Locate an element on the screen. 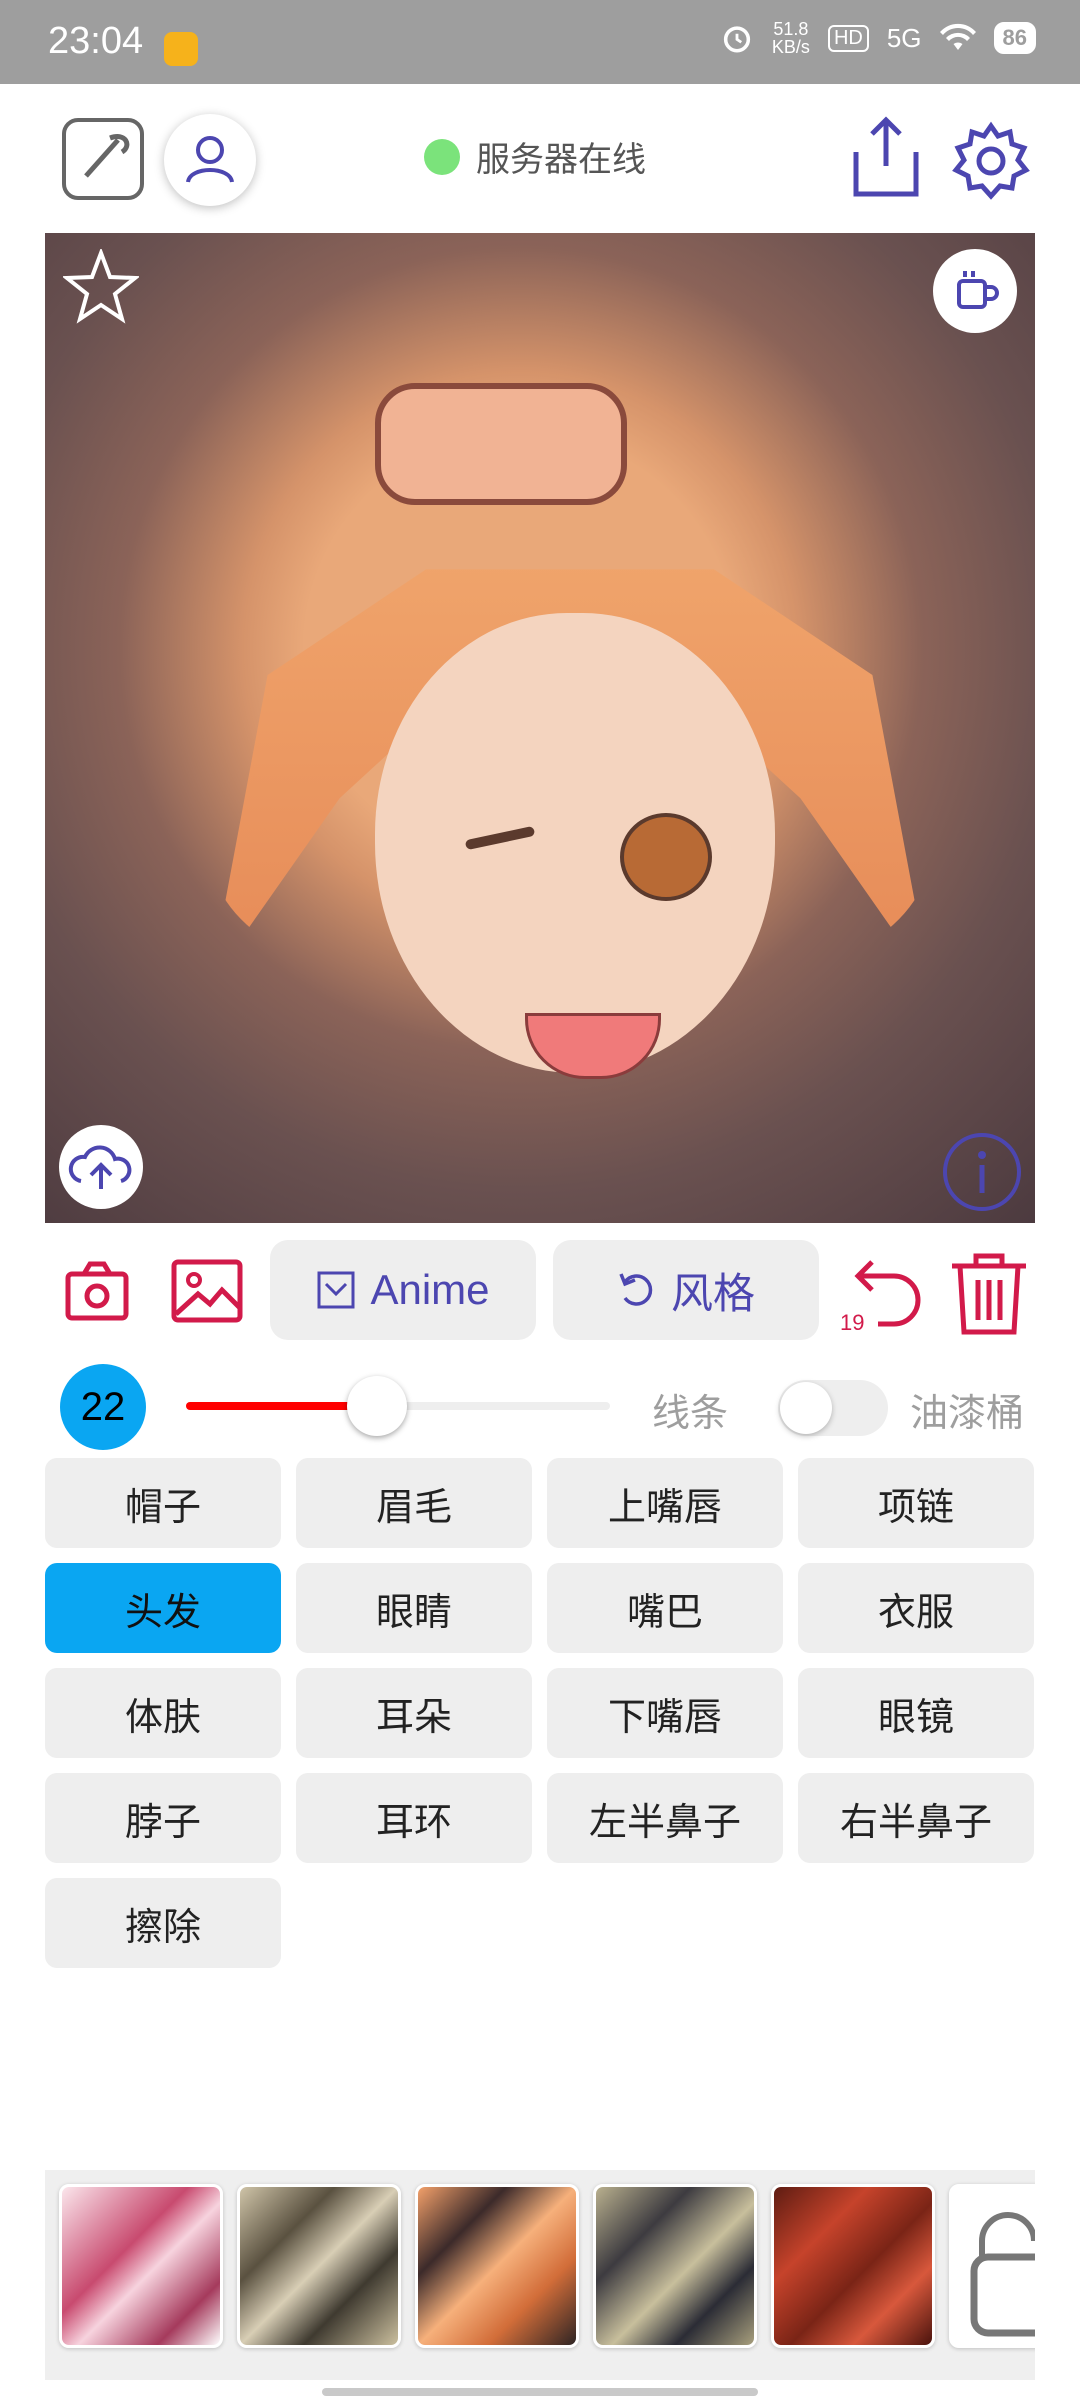 The width and height of the screenshot is (1080, 2400). part-chip: 右半鼻子 is located at coordinates (916, 1818).